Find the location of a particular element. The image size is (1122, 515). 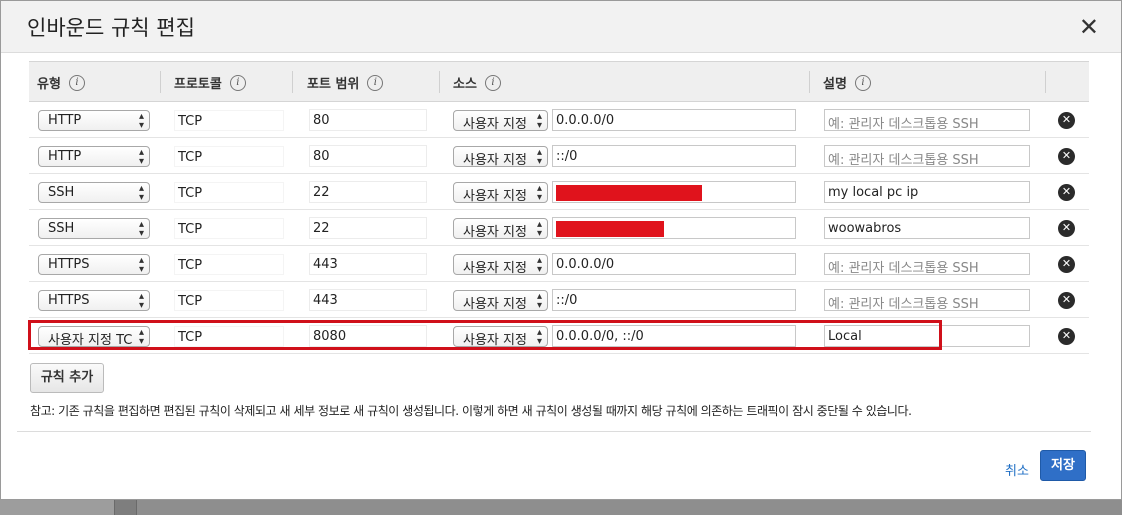

column-header-label: 유형 is located at coordinates (49, 84).